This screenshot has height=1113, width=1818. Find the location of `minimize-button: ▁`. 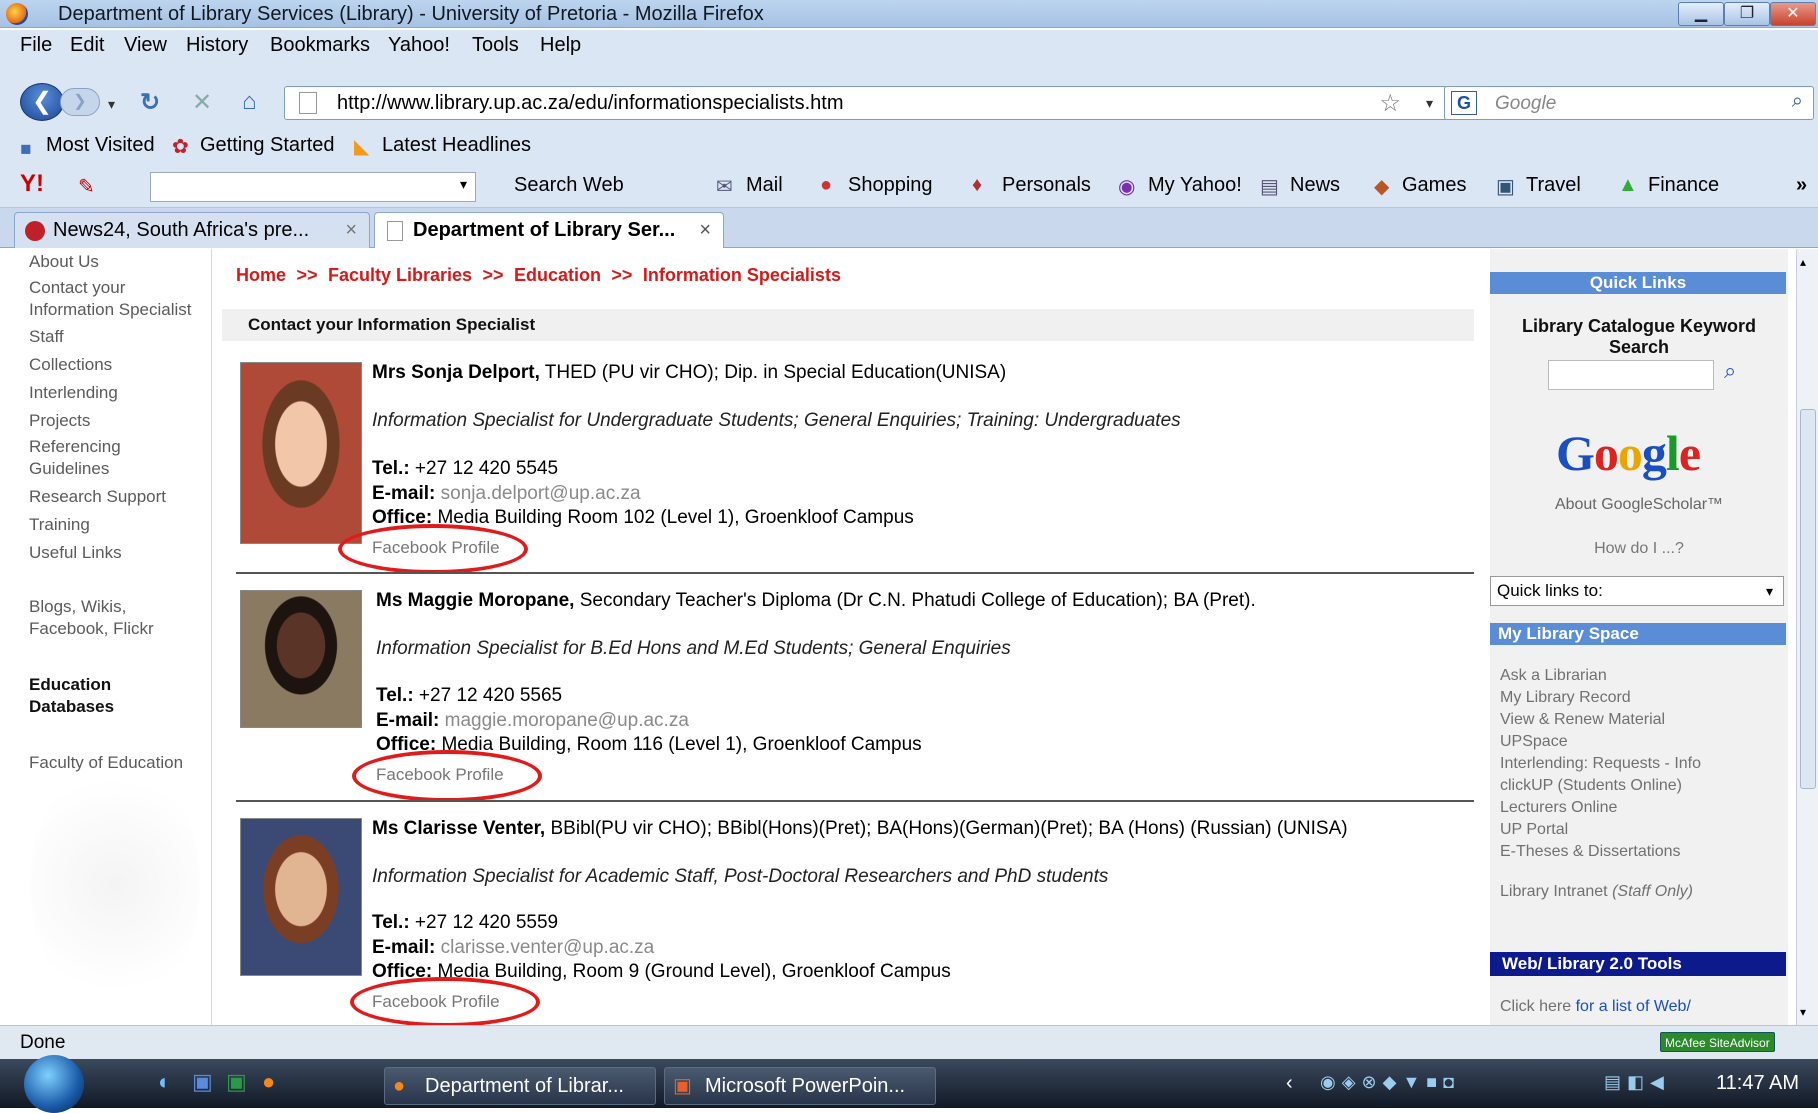

minimize-button: ▁ is located at coordinates (1701, 14).